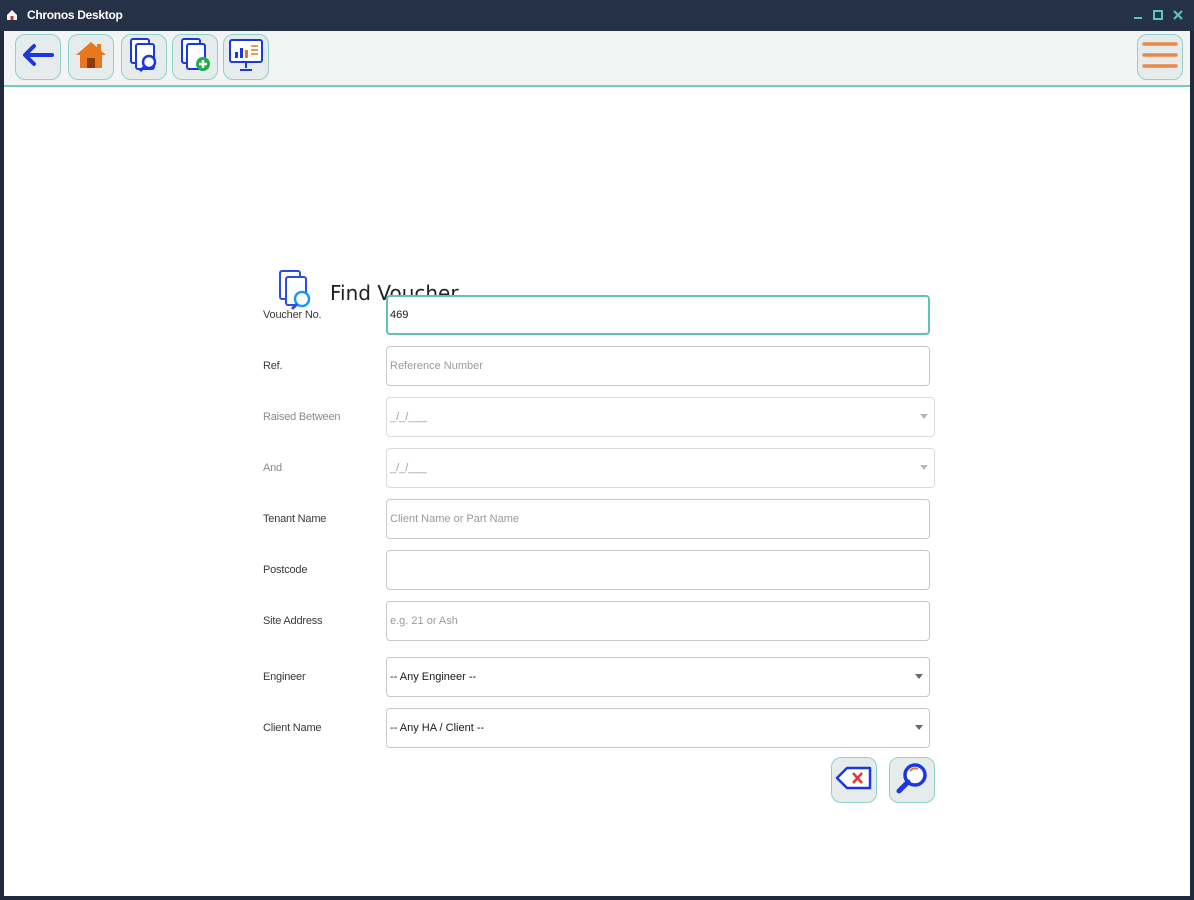  Describe the element at coordinates (12, 15) in the screenshot. I see `app-home-icon` at that location.